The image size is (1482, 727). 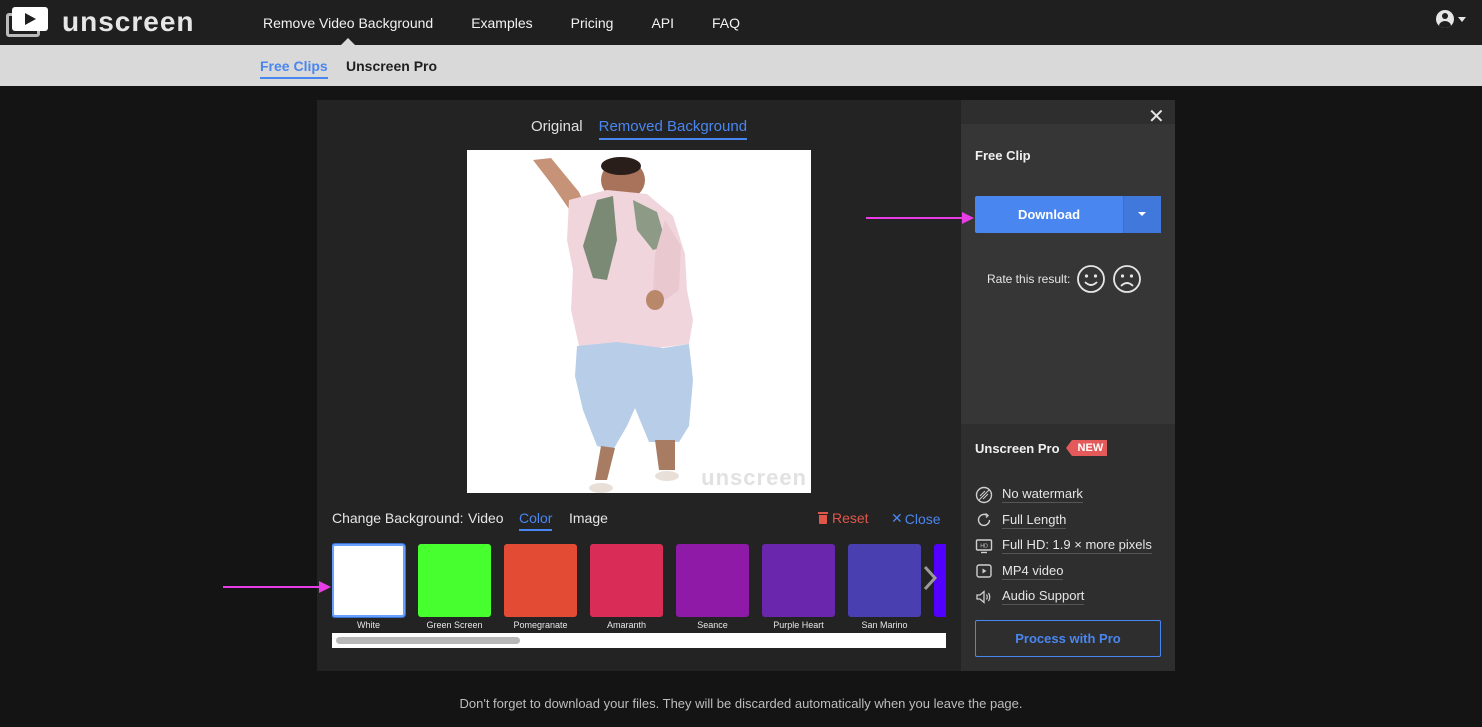 What do you see at coordinates (639, 640) in the screenshot?
I see `swatch-scrollbar` at bounding box center [639, 640].